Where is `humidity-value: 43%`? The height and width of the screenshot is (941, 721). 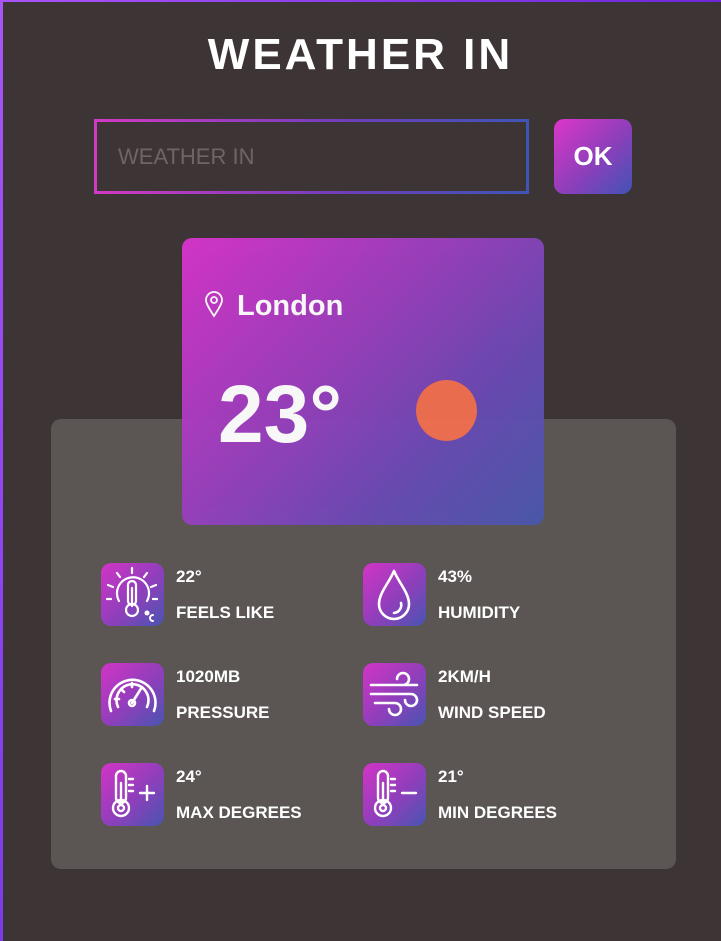 humidity-value: 43% is located at coordinates (455, 576).